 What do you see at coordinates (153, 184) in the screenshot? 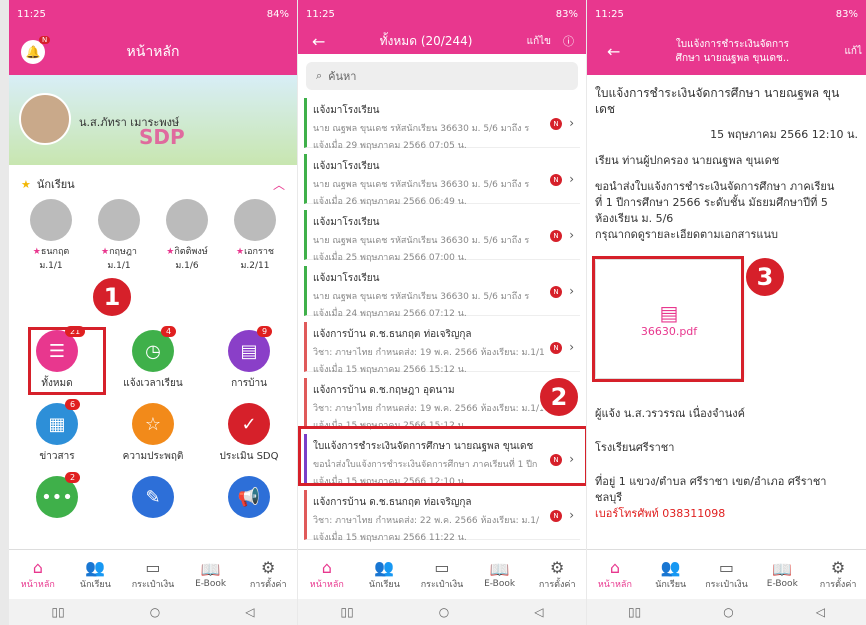
I see `students-header: ★ นักเรียน ︿` at bounding box center [153, 184].